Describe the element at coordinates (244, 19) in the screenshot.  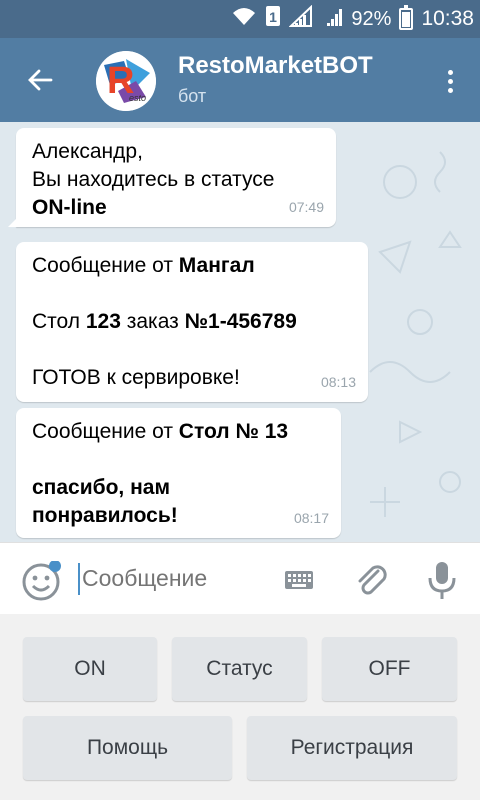
I see `wifi-icon` at that location.